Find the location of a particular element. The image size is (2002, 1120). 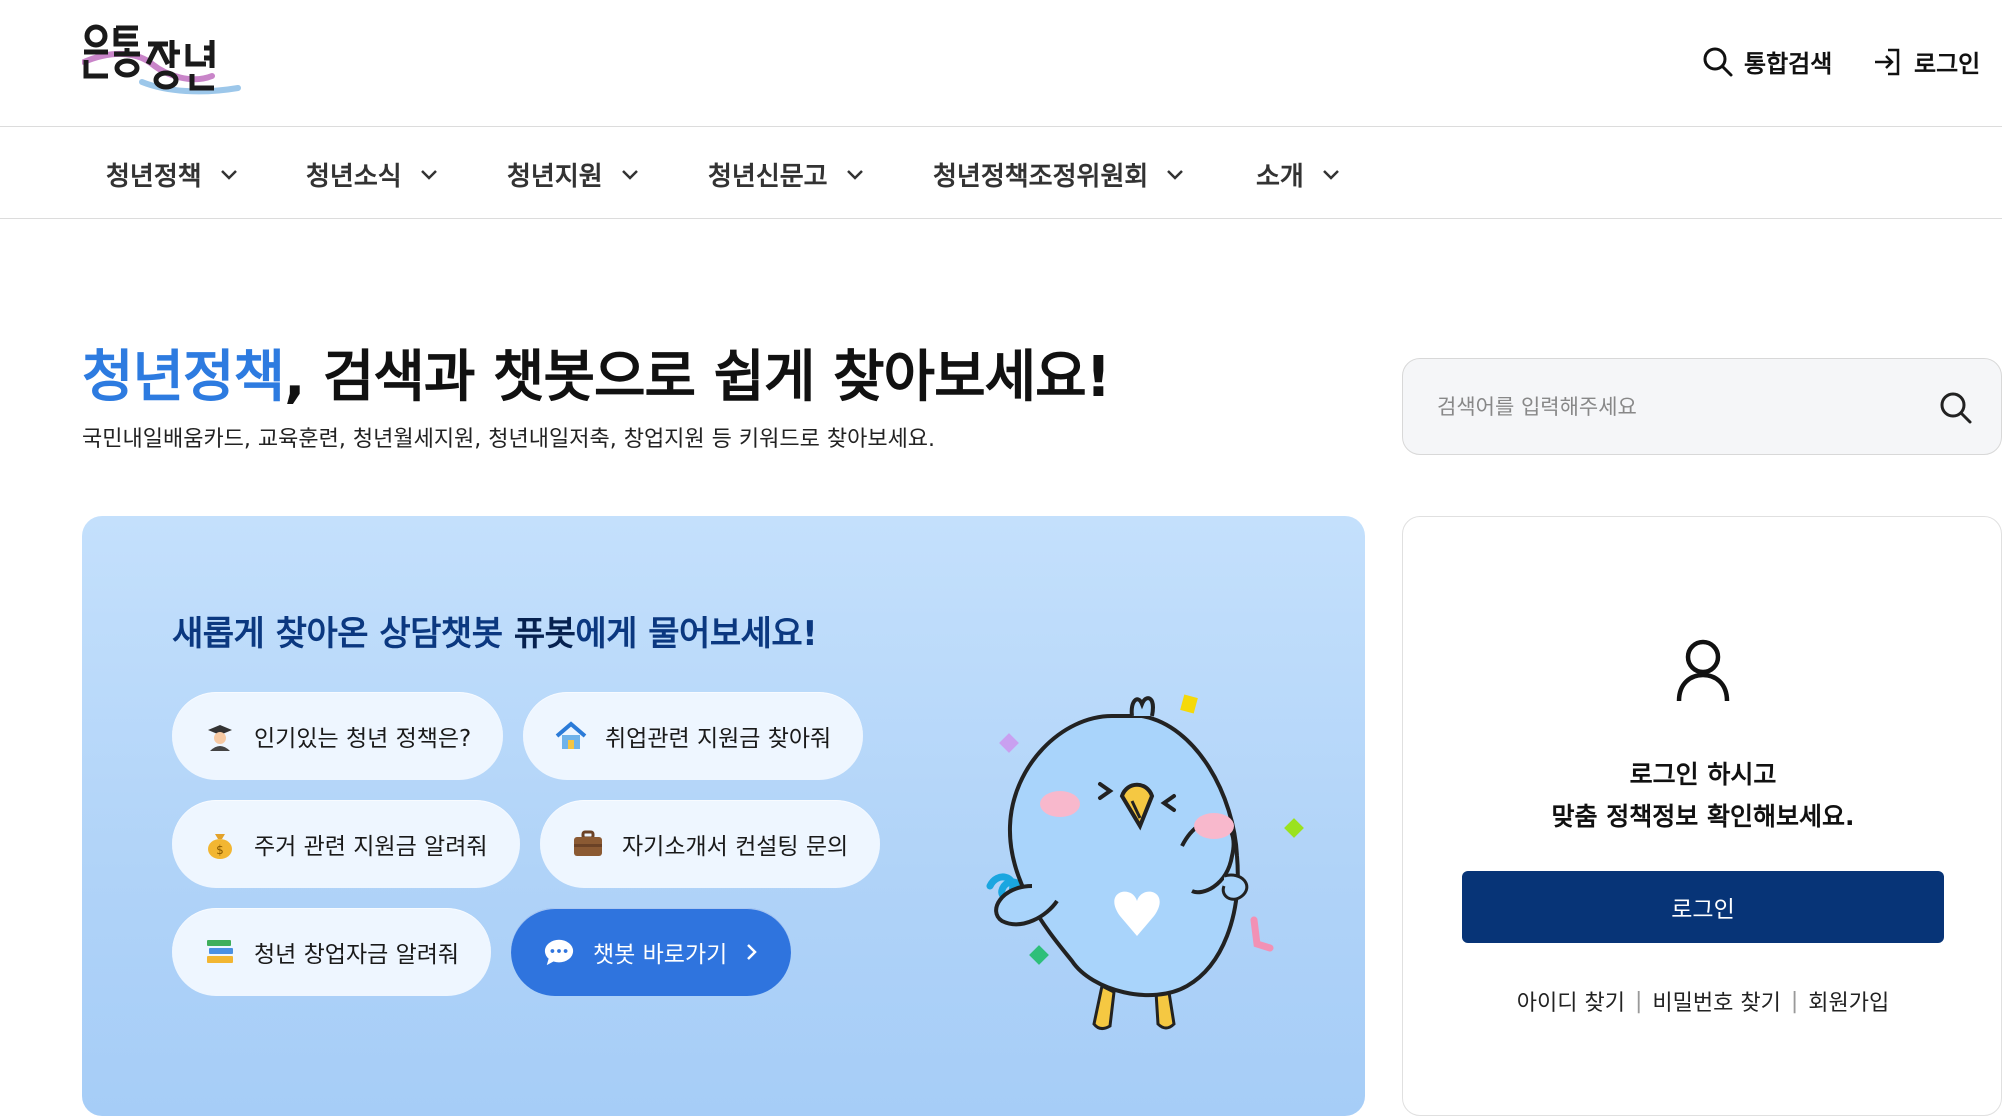

nav-item-youth-policy: 청년정책 is located at coordinates (172, 174).